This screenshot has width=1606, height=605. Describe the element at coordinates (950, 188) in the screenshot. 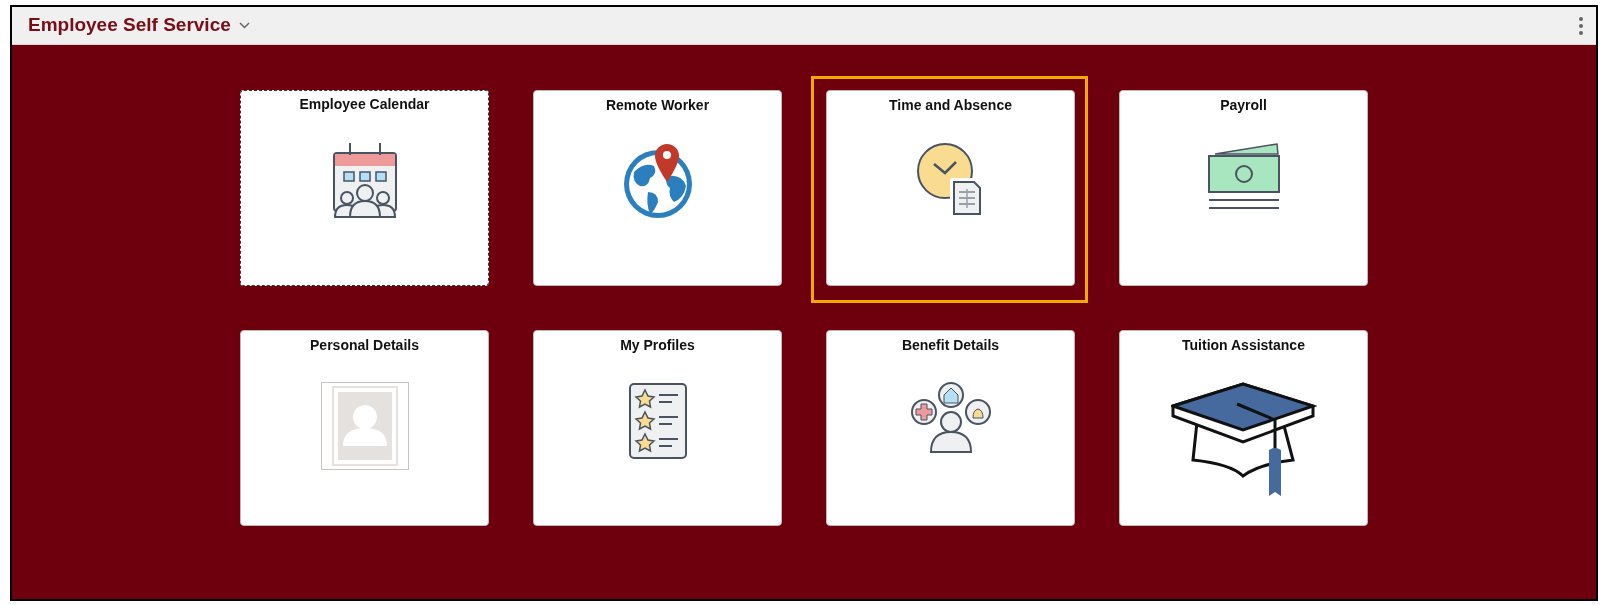

I see `app-tile: Time and Absence` at that location.